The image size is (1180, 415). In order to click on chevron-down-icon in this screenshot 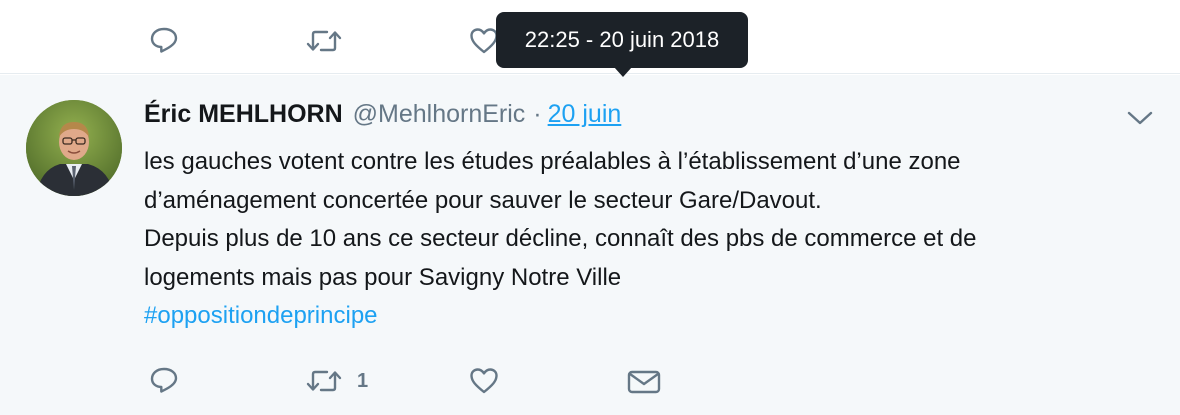, I will do `click(1140, 118)`.